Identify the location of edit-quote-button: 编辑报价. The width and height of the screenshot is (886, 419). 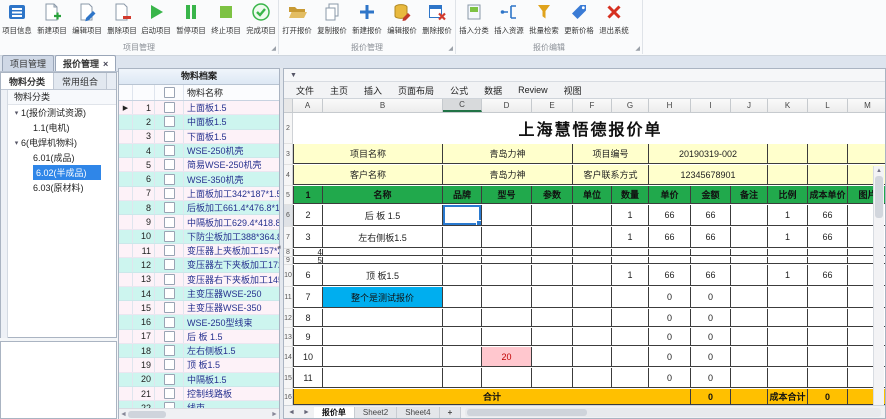
(401, 18).